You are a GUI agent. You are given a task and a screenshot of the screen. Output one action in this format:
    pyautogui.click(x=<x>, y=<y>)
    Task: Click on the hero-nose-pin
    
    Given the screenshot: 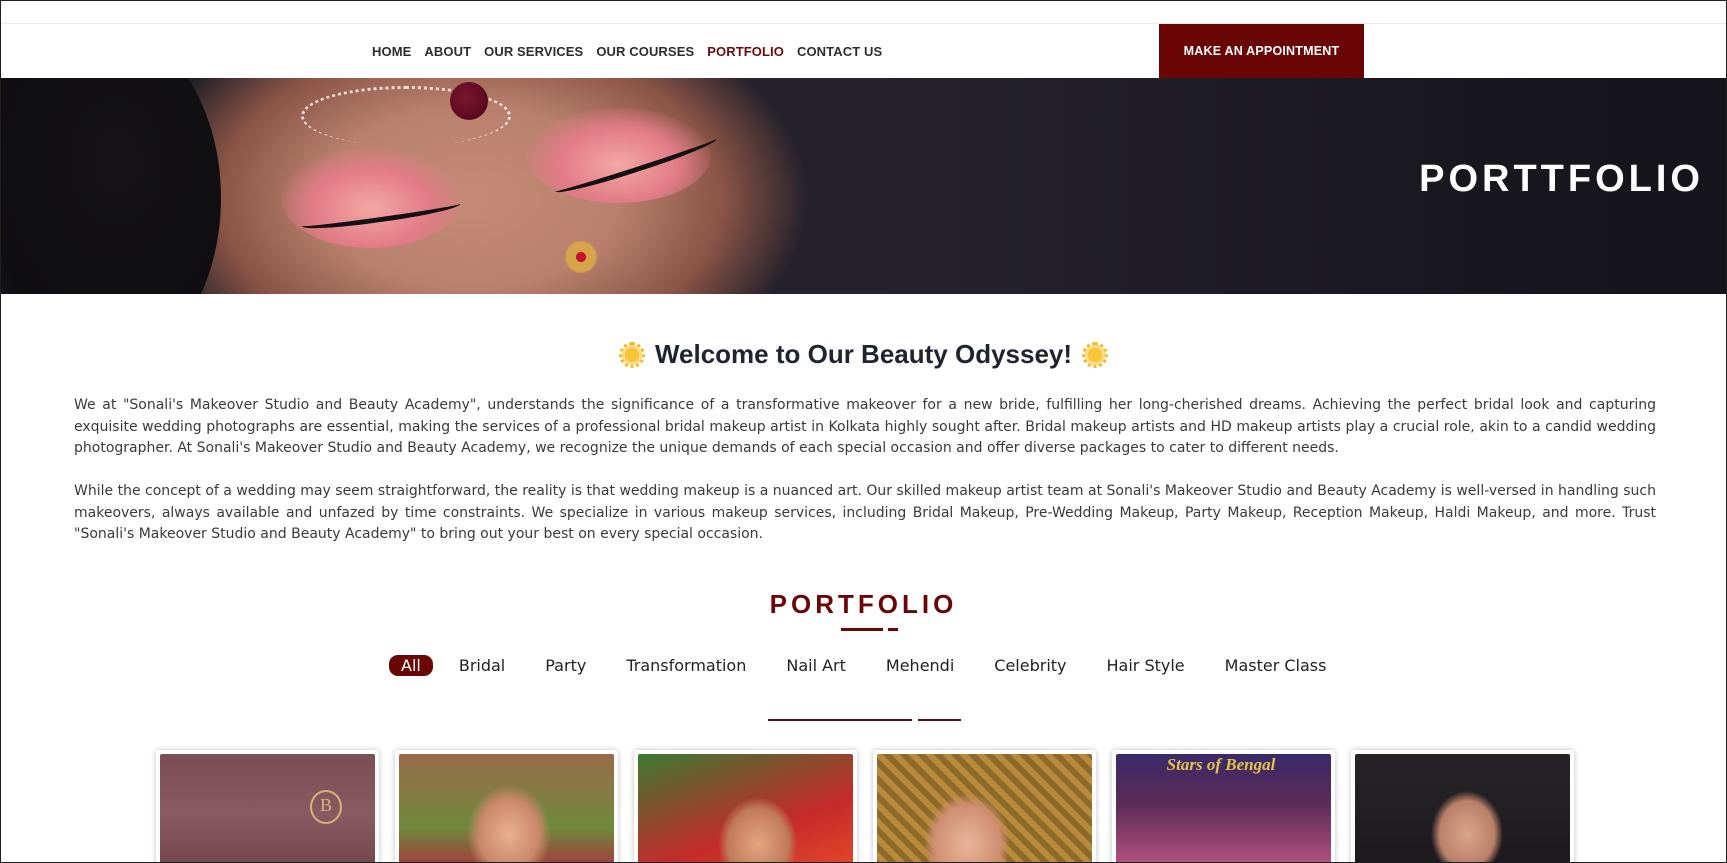 What is the action you would take?
    pyautogui.click(x=581, y=257)
    